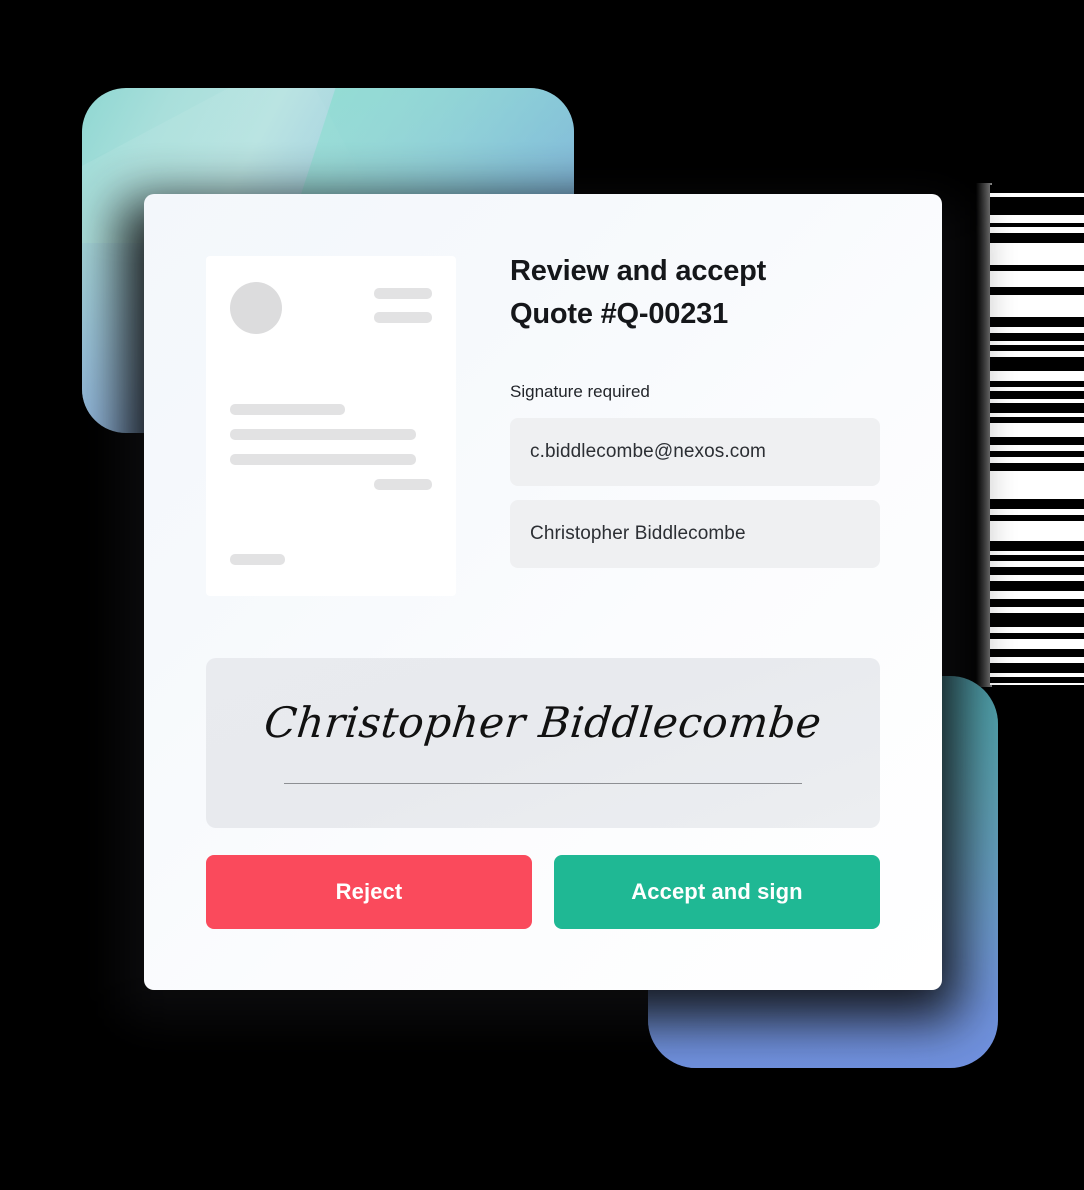 The height and width of the screenshot is (1190, 1084). What do you see at coordinates (543, 722) in the screenshot?
I see `signature-value: Christopher Biddlecombe` at bounding box center [543, 722].